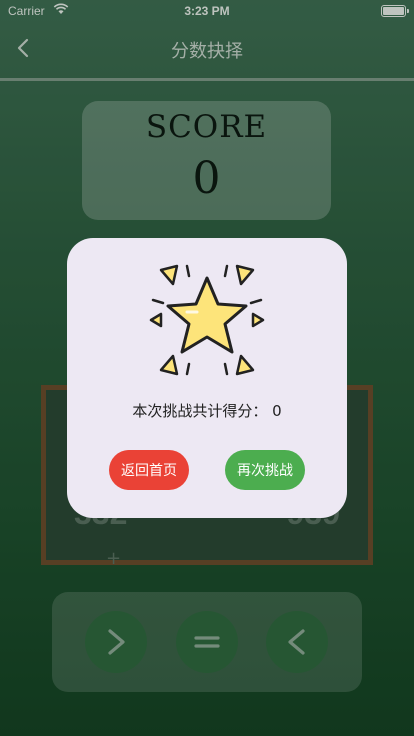  I want to click on retry-button: 再次挑战, so click(265, 470).